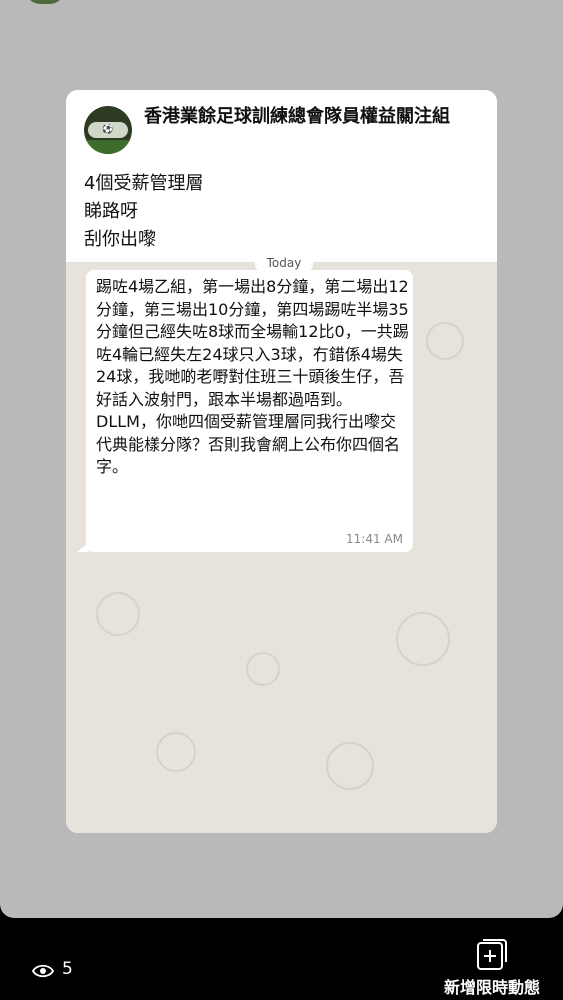  What do you see at coordinates (284, 212) in the screenshot?
I see `post-text: 4個受薪管理層 睇路呀 刮你出嚟` at bounding box center [284, 212].